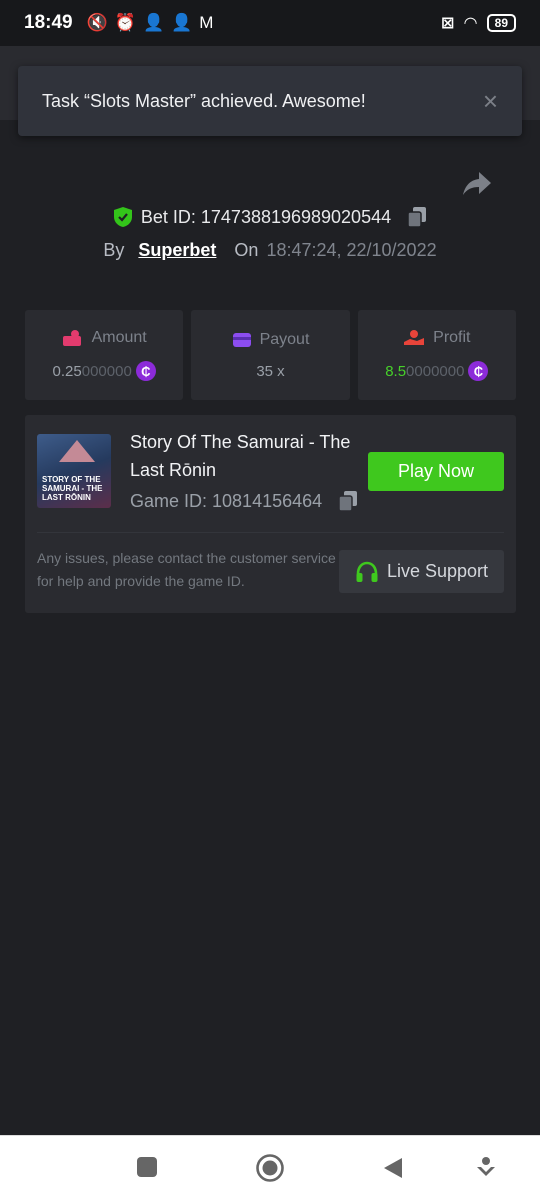 The width and height of the screenshot is (540, 1200). I want to click on gmail-icon: M, so click(206, 22).